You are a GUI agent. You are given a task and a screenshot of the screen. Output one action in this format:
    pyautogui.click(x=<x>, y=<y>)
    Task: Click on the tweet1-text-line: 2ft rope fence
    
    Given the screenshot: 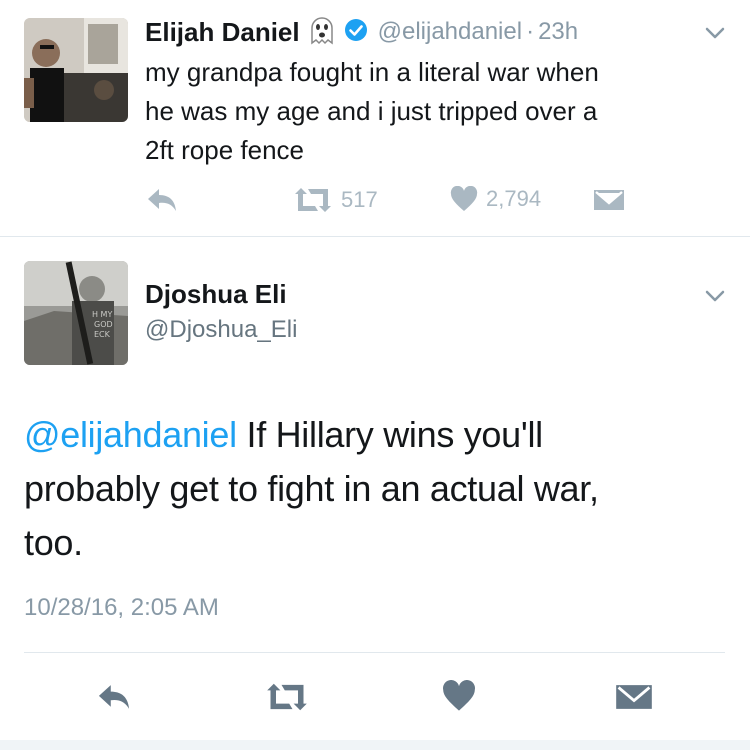 What is the action you would take?
    pyautogui.click(x=224, y=150)
    